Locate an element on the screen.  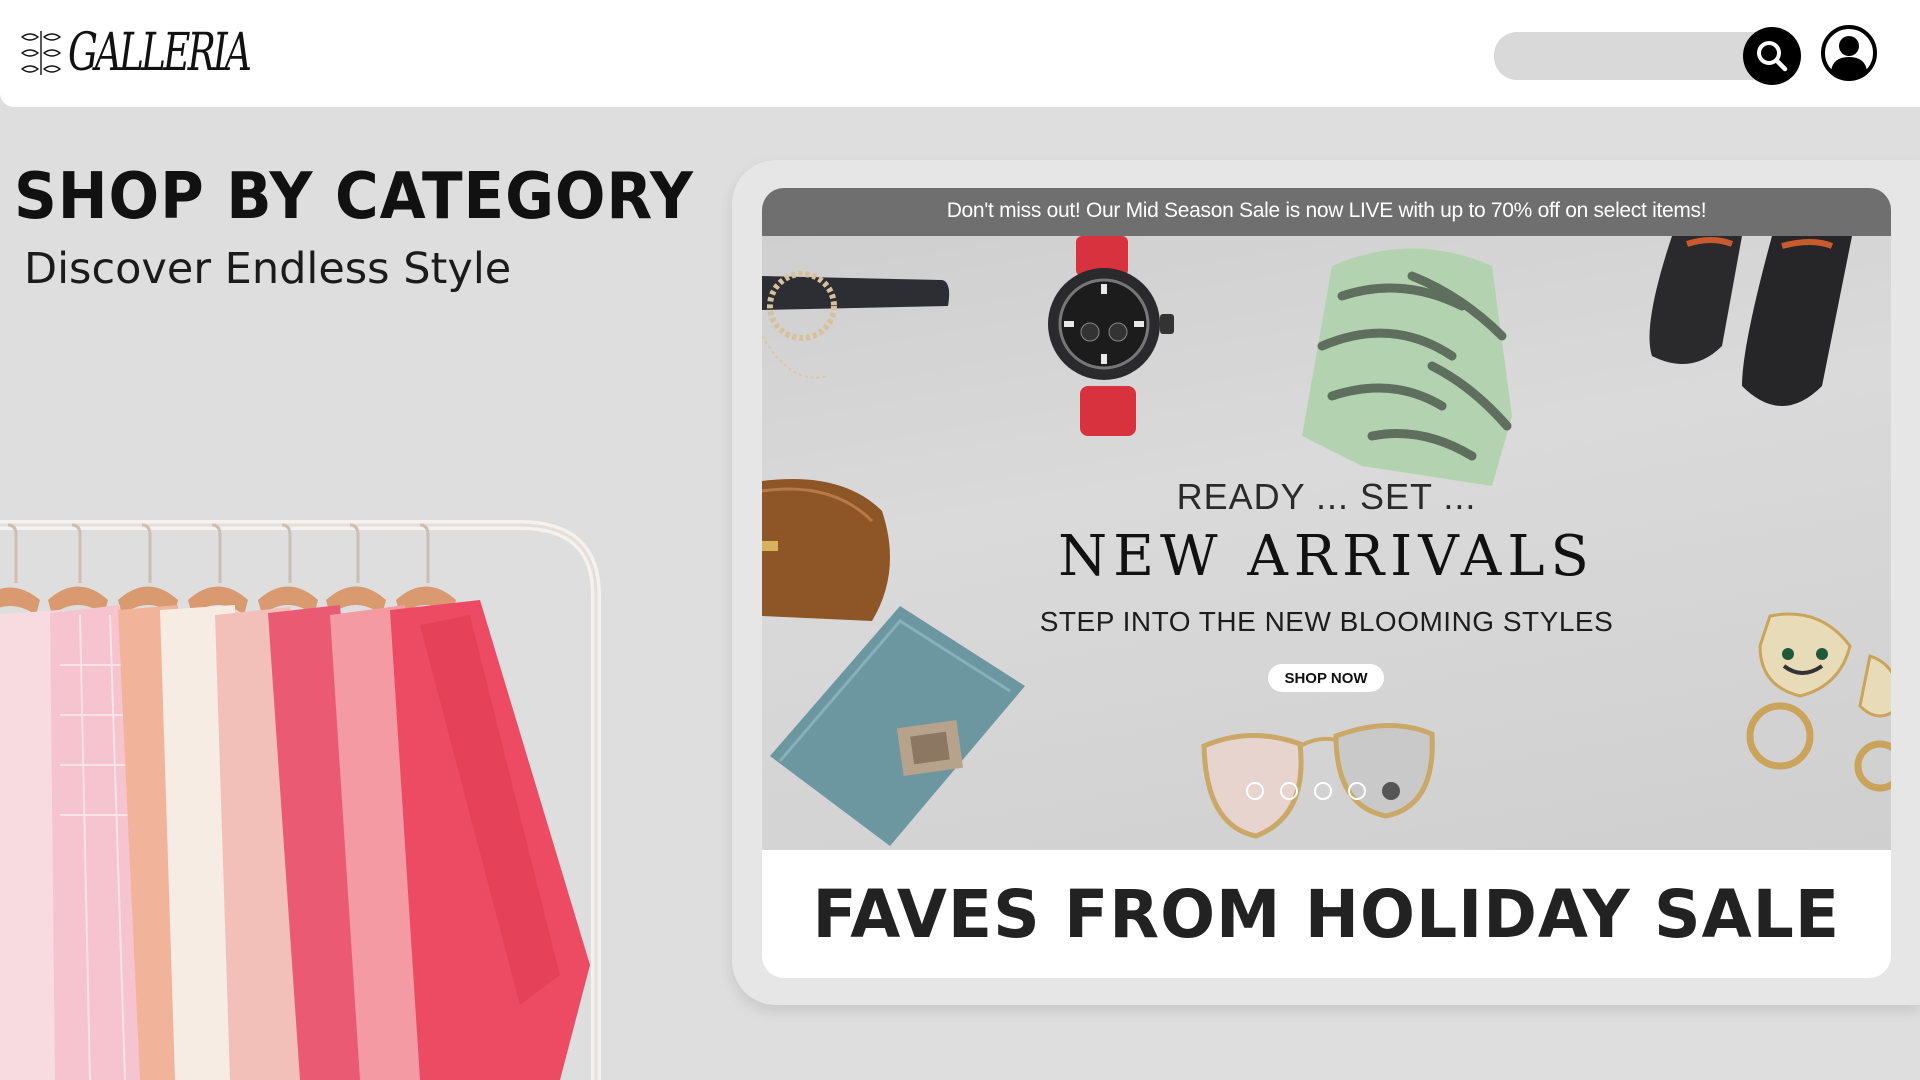
logo-wordmark: GALLERIA is located at coordinates (160, 53).